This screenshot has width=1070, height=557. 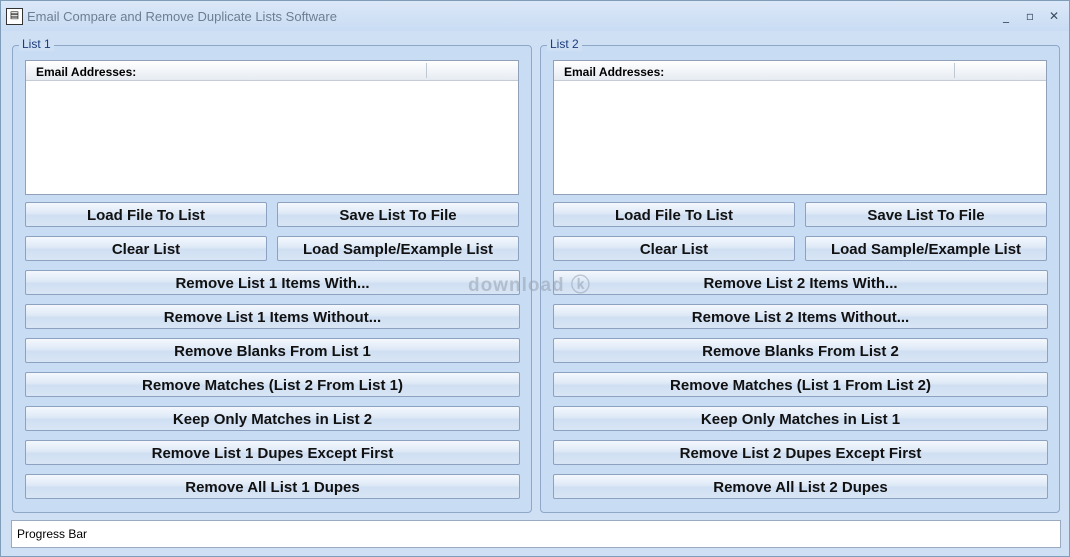 What do you see at coordinates (146, 248) in the screenshot?
I see `list1-clear-list-button: Clear List` at bounding box center [146, 248].